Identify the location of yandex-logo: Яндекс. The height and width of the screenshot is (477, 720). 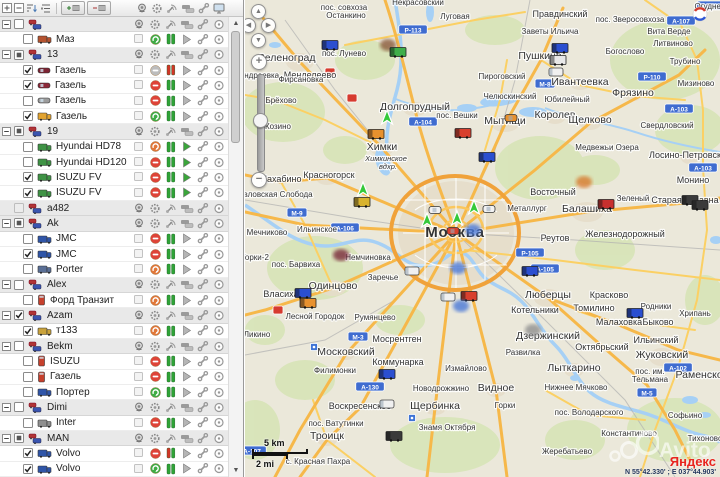
(670, 461).